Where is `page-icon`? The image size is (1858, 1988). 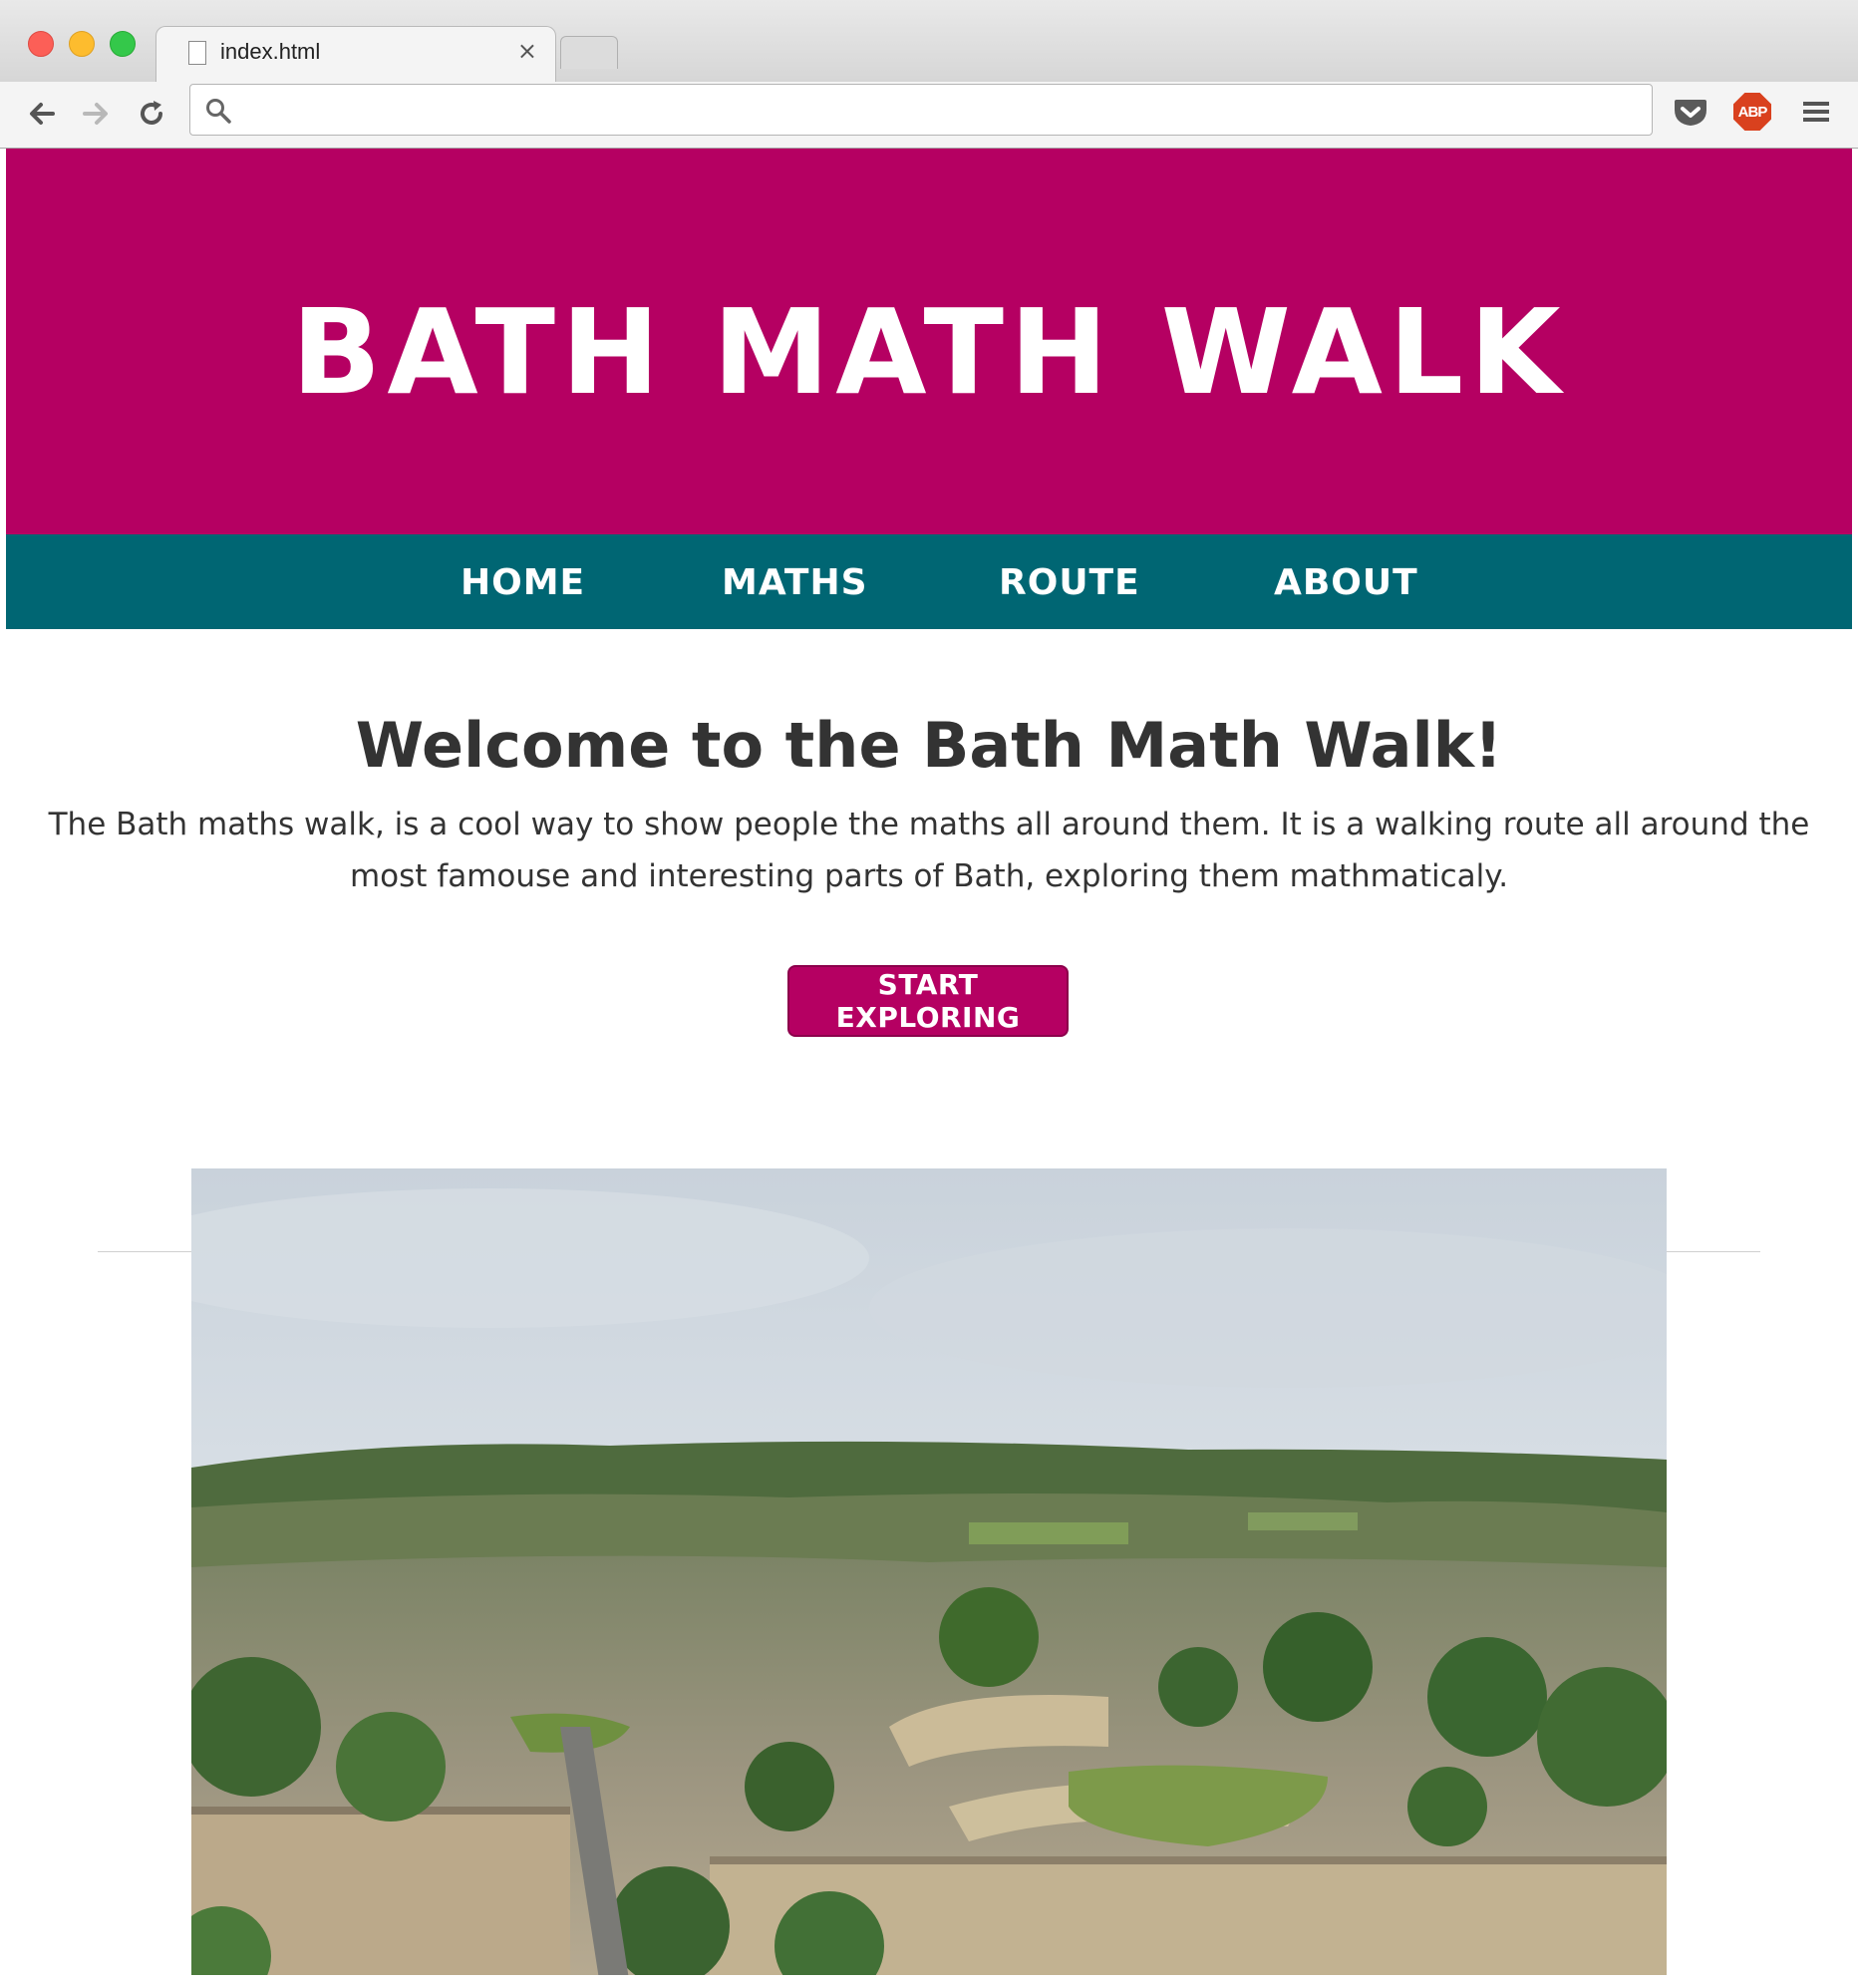
page-icon is located at coordinates (197, 53).